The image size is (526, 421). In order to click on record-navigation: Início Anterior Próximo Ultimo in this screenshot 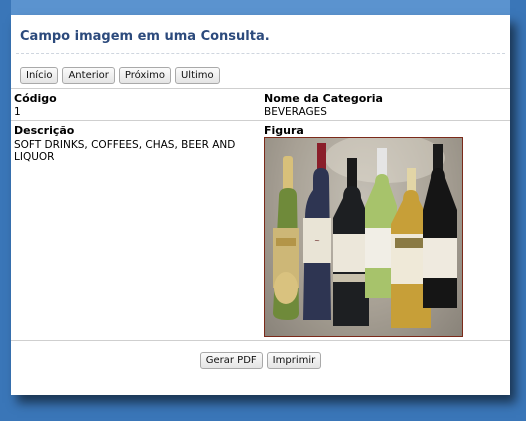, I will do `click(120, 75)`.